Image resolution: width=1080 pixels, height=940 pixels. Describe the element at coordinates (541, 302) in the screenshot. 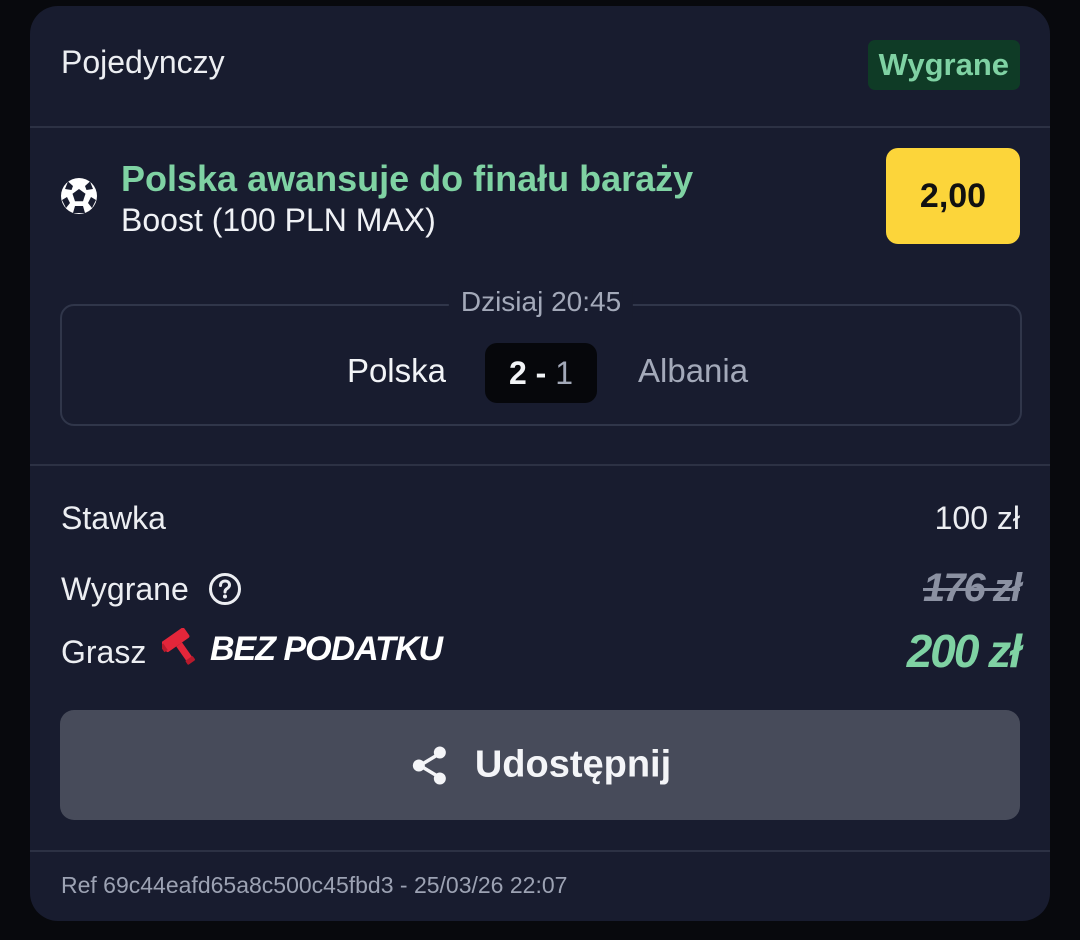

I see `match-time: Dzisiaj 20:45` at that location.